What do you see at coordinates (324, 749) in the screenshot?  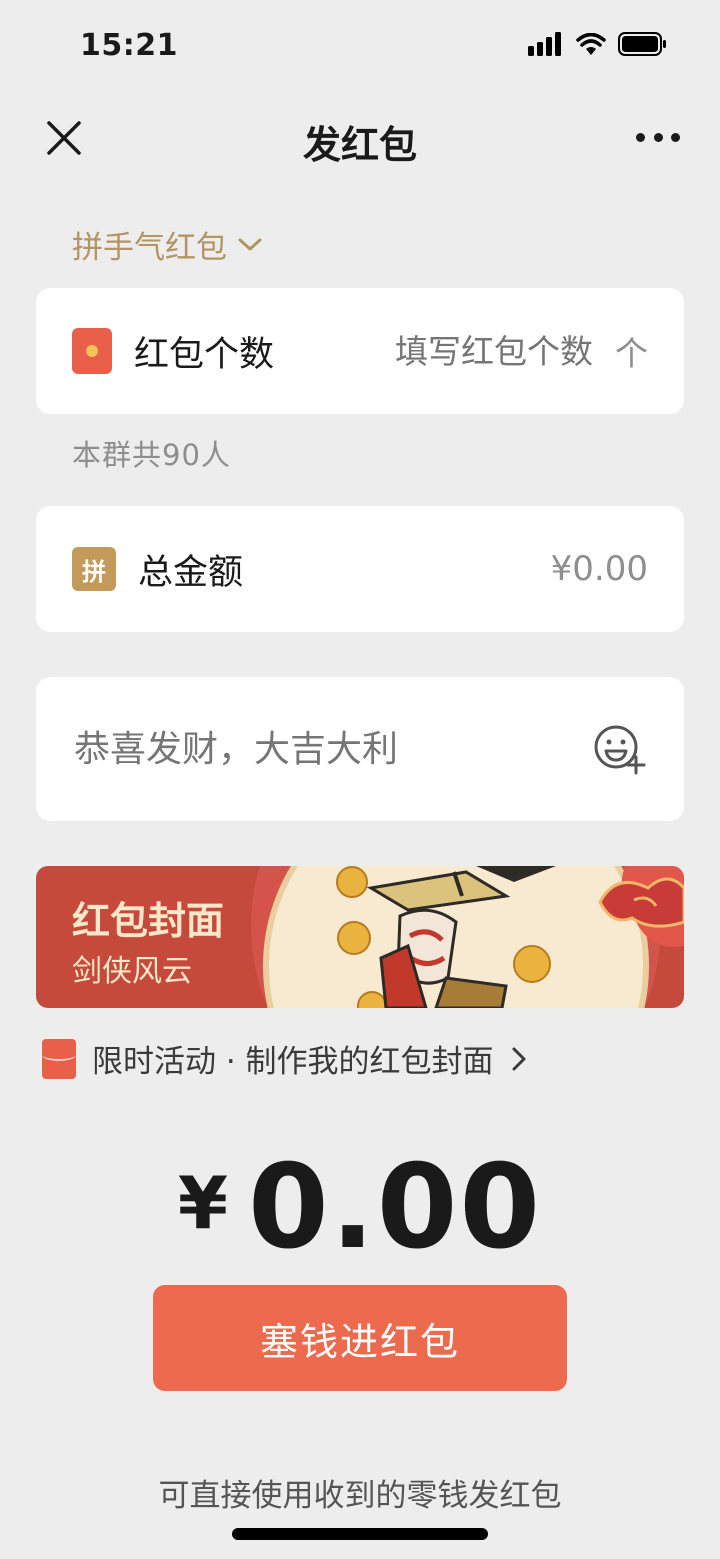 I see `greeting-input` at bounding box center [324, 749].